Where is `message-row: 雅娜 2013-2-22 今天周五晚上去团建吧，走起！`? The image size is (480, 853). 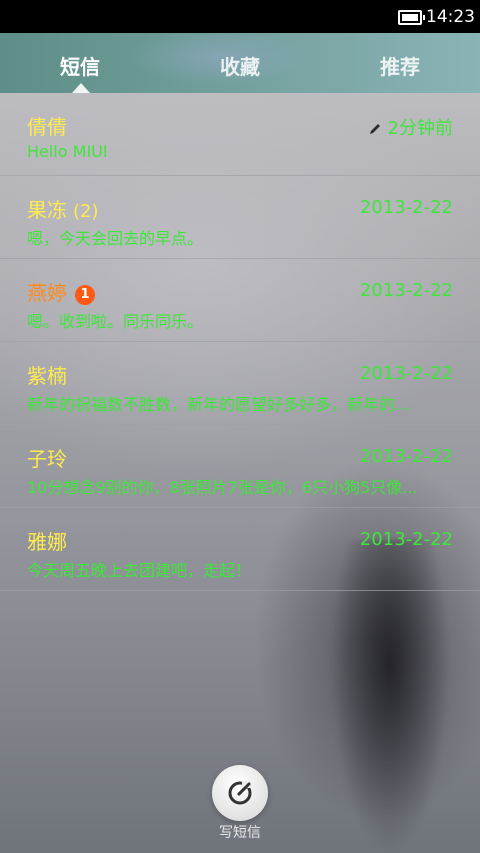
message-row: 雅娜 2013-2-22 今天周五晚上去团建吧，走起！ is located at coordinates (240, 549).